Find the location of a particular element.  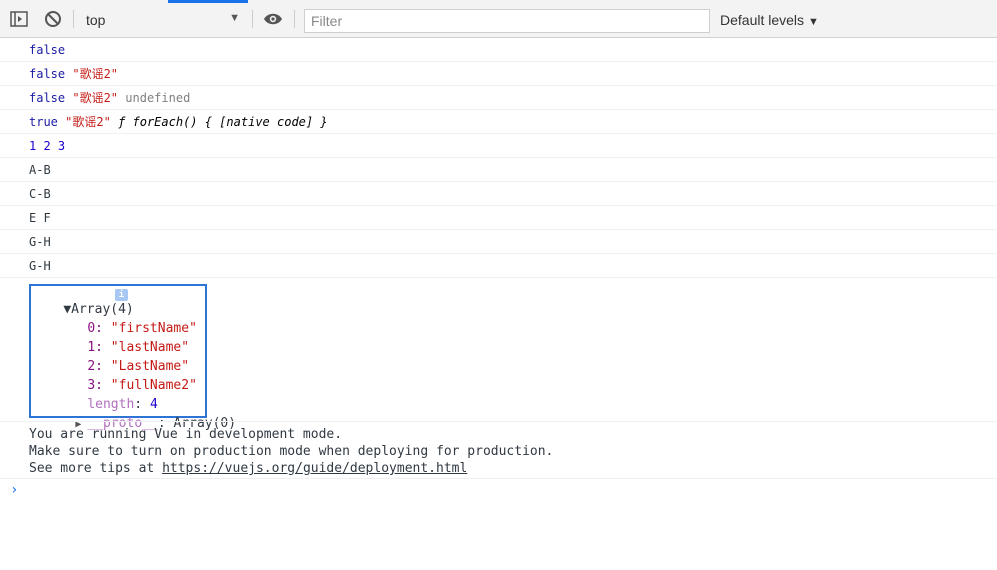

console-row: C-B is located at coordinates (498, 194).